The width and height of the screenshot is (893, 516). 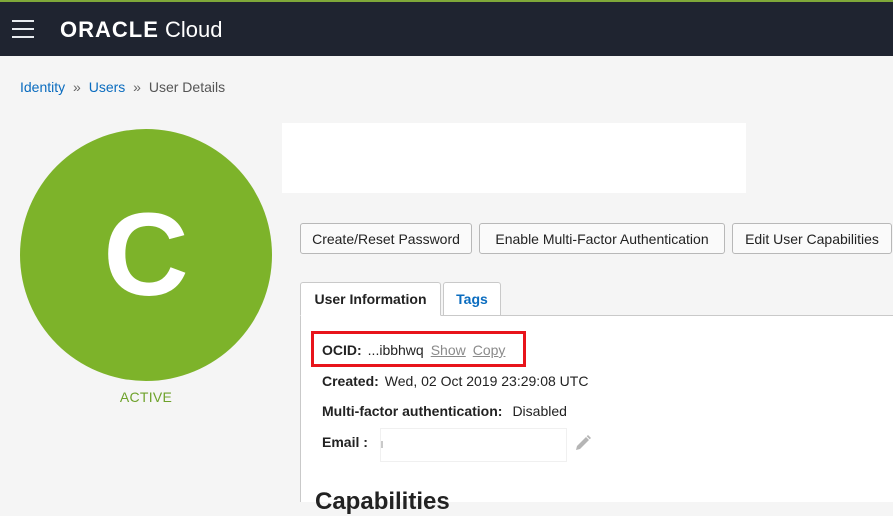 I want to click on user-avatar: C, so click(x=146, y=255).